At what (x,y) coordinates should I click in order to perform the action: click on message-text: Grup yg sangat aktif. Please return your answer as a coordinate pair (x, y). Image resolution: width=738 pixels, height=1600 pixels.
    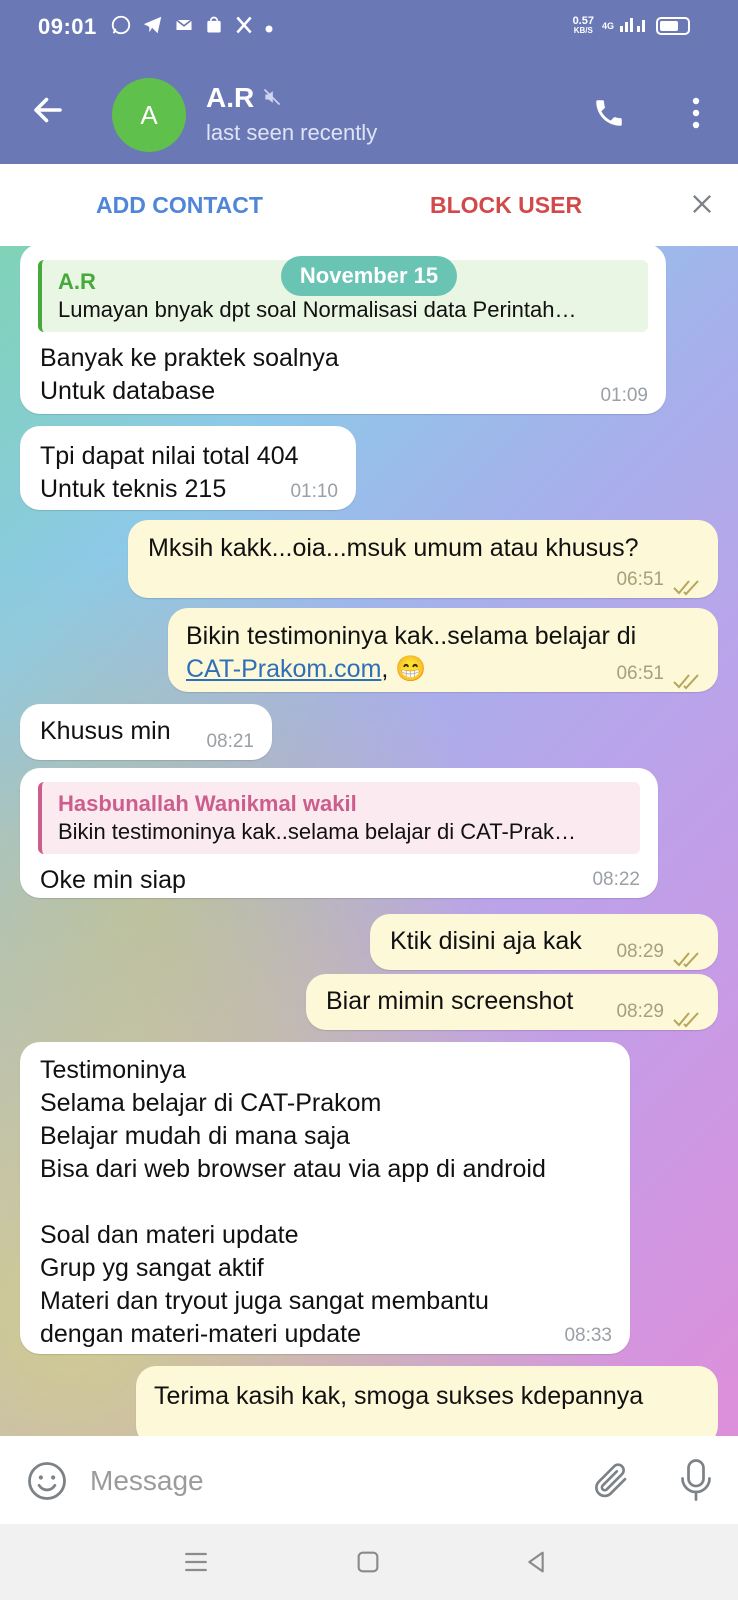
    Looking at the image, I should click on (152, 1268).